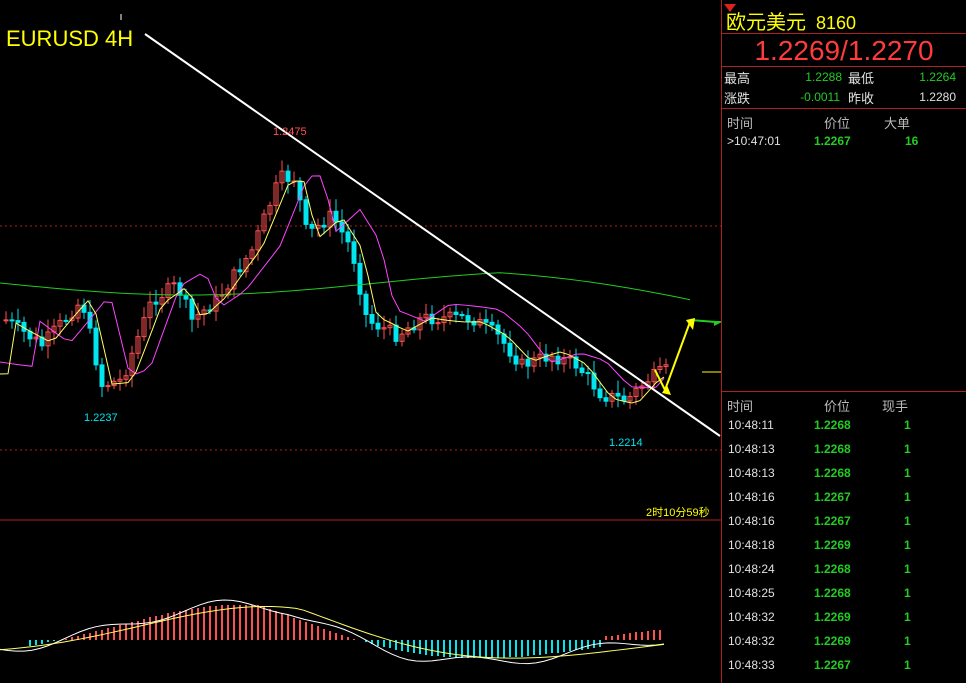  I want to click on big-order-row: >10:47:01 1.2267 16, so click(844, 146).